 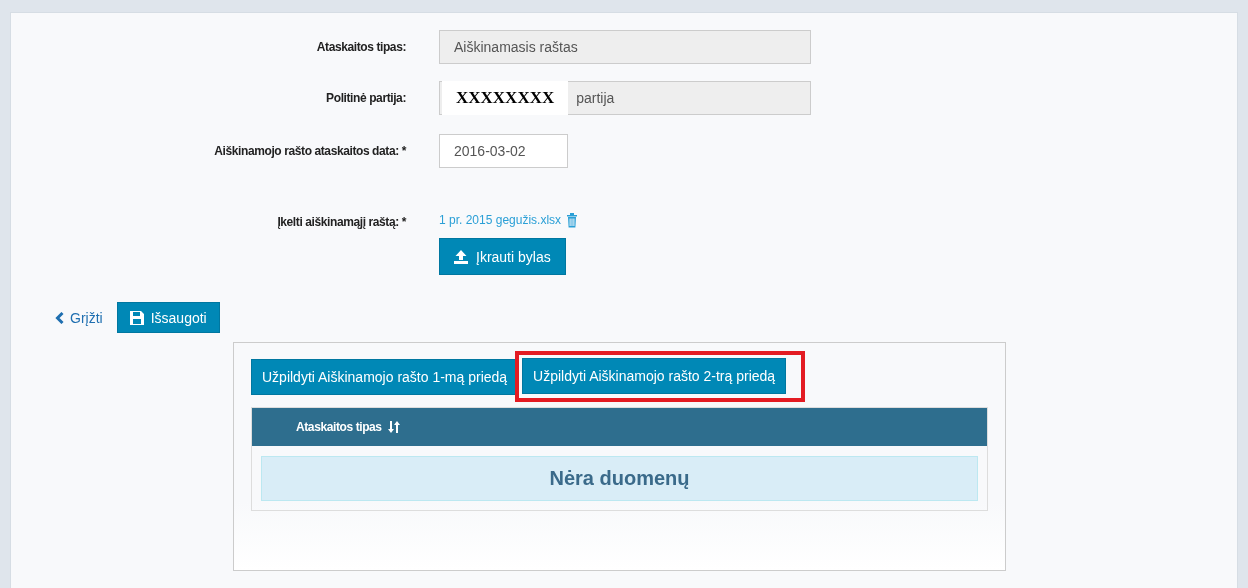 I want to click on file-link: 1 pr. 2015 gegužis.xlsx, so click(x=500, y=220).